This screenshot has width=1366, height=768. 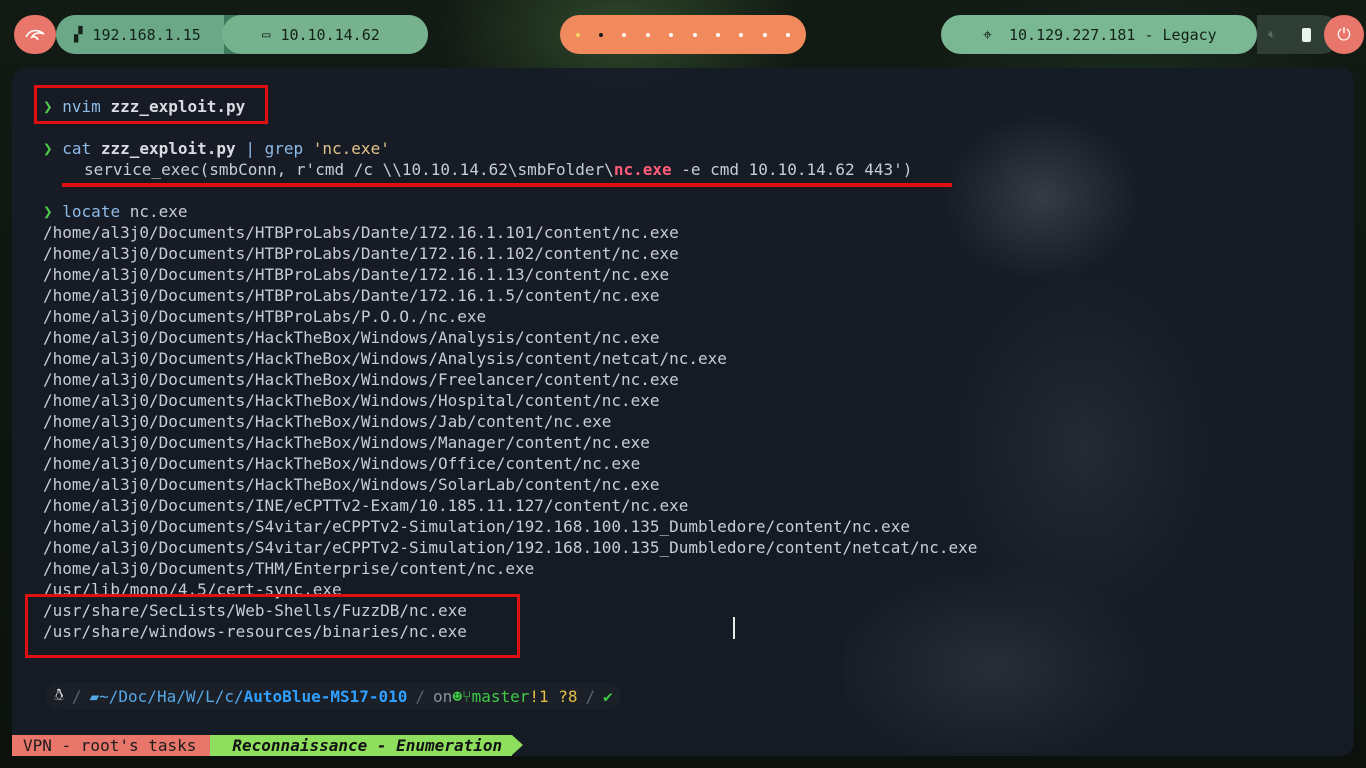 I want to click on command-argument: nc.exe, so click(x=158, y=211).